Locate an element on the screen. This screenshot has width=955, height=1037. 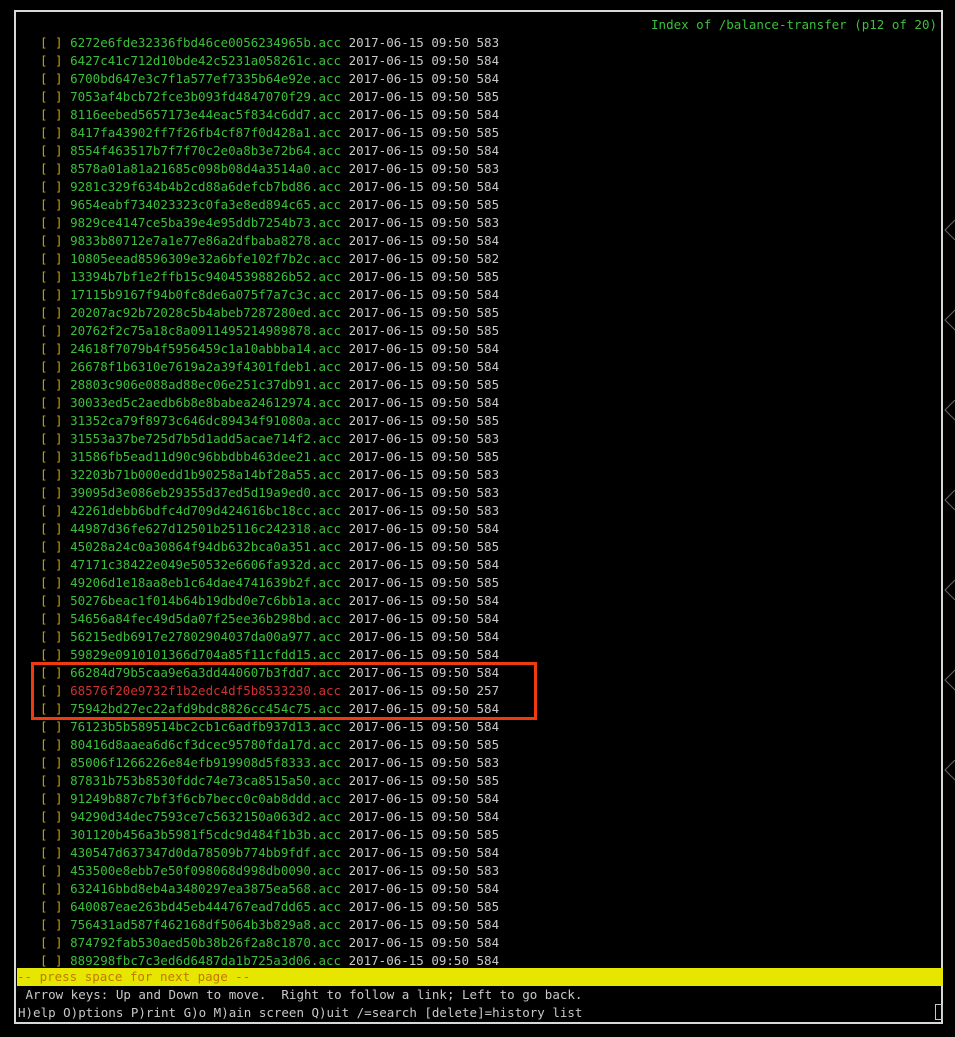
file-link: 889298fbc7c3ed6d6487da1b725a3d06.acc is located at coordinates (205, 960).